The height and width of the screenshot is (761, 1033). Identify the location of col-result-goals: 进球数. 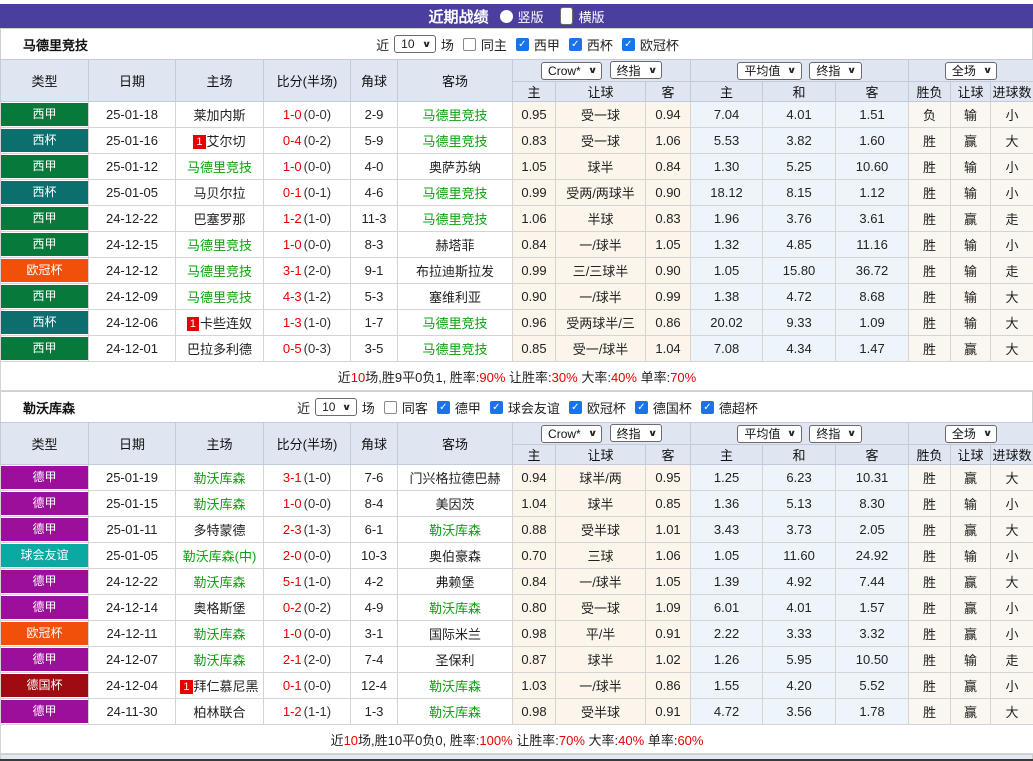
(1012, 92).